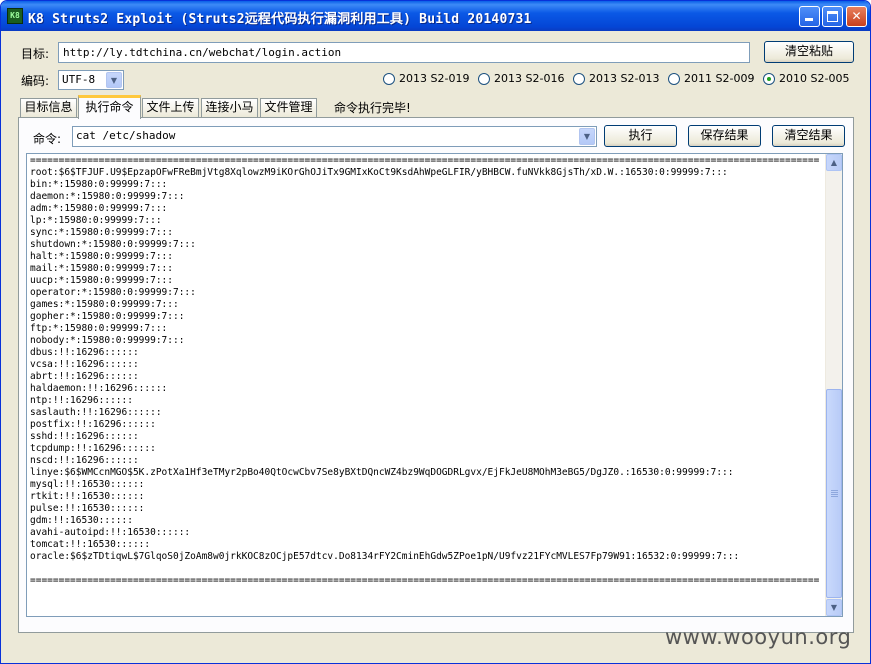 This screenshot has width=871, height=664. What do you see at coordinates (809, 16) in the screenshot?
I see `minimize-button` at bounding box center [809, 16].